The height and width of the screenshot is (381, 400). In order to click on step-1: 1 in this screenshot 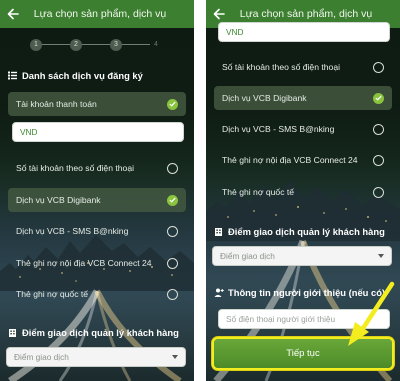, I will do `click(36, 45)`.